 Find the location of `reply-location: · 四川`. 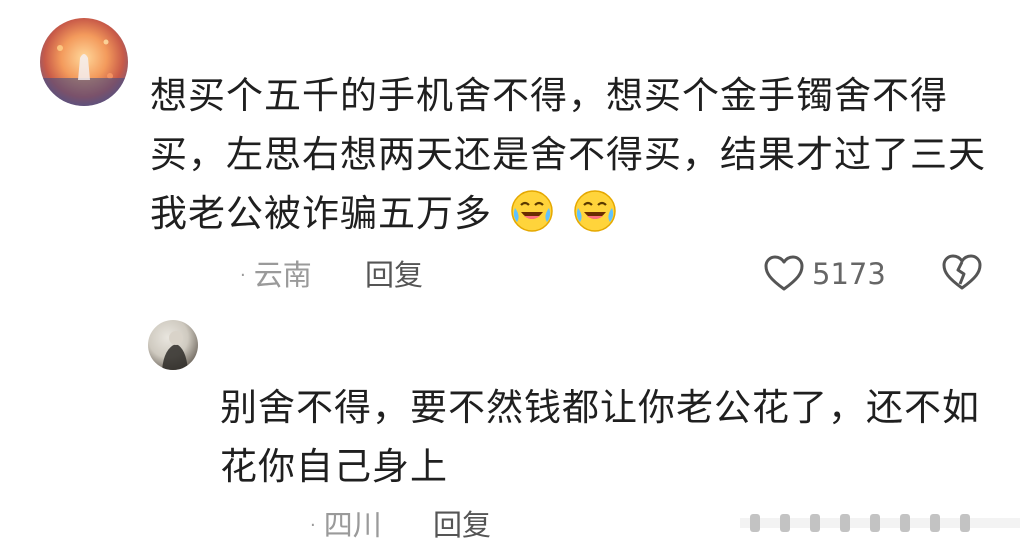

reply-location: · 四川 is located at coordinates (346, 525).